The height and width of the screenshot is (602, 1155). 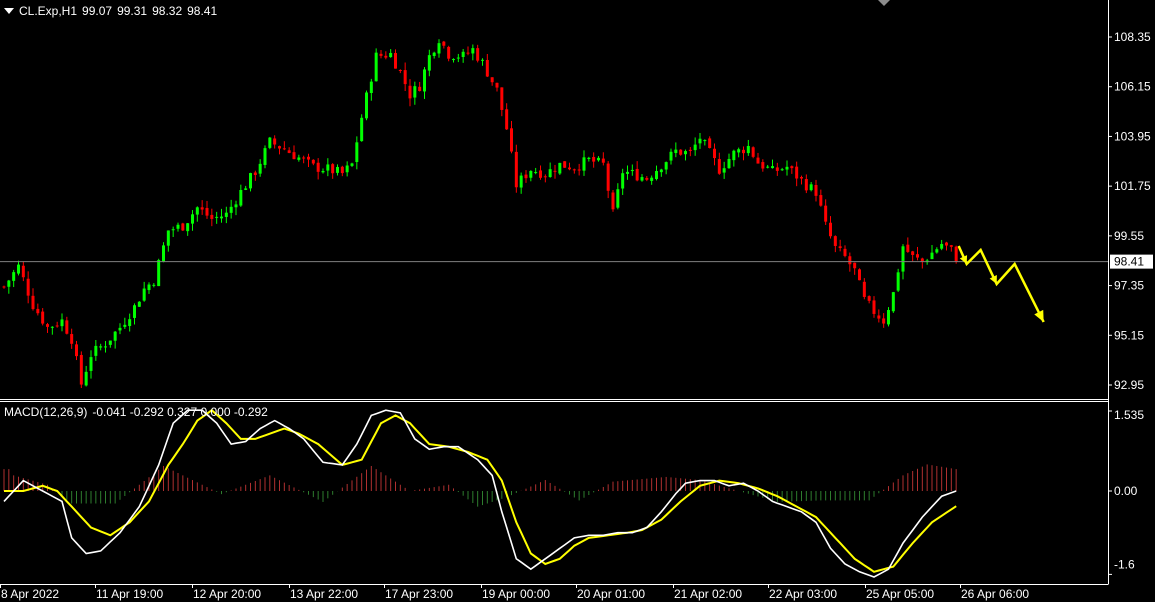 I want to click on price-tick-label: 101.75, so click(x=1132, y=186).